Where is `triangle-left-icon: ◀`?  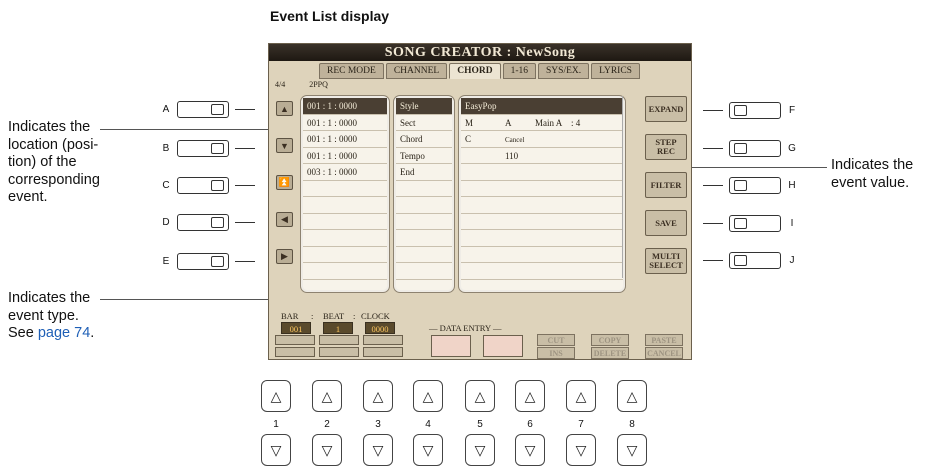 triangle-left-icon: ◀ is located at coordinates (284, 219).